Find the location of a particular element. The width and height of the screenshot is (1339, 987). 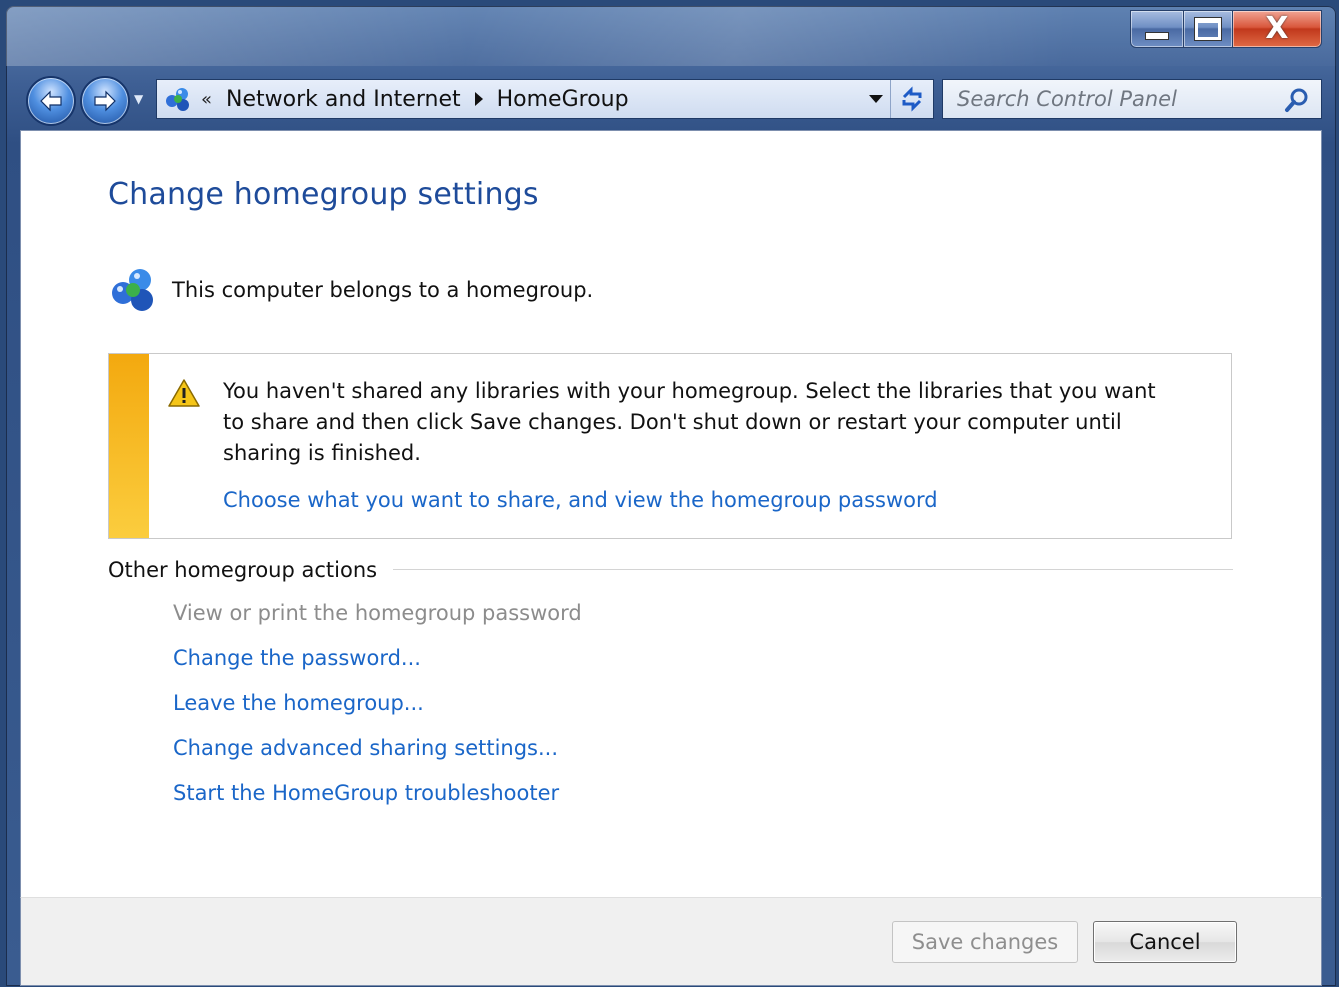

homegroup-troubleshooter-link: Start the HomeGroup troubleshooter is located at coordinates (377, 799).